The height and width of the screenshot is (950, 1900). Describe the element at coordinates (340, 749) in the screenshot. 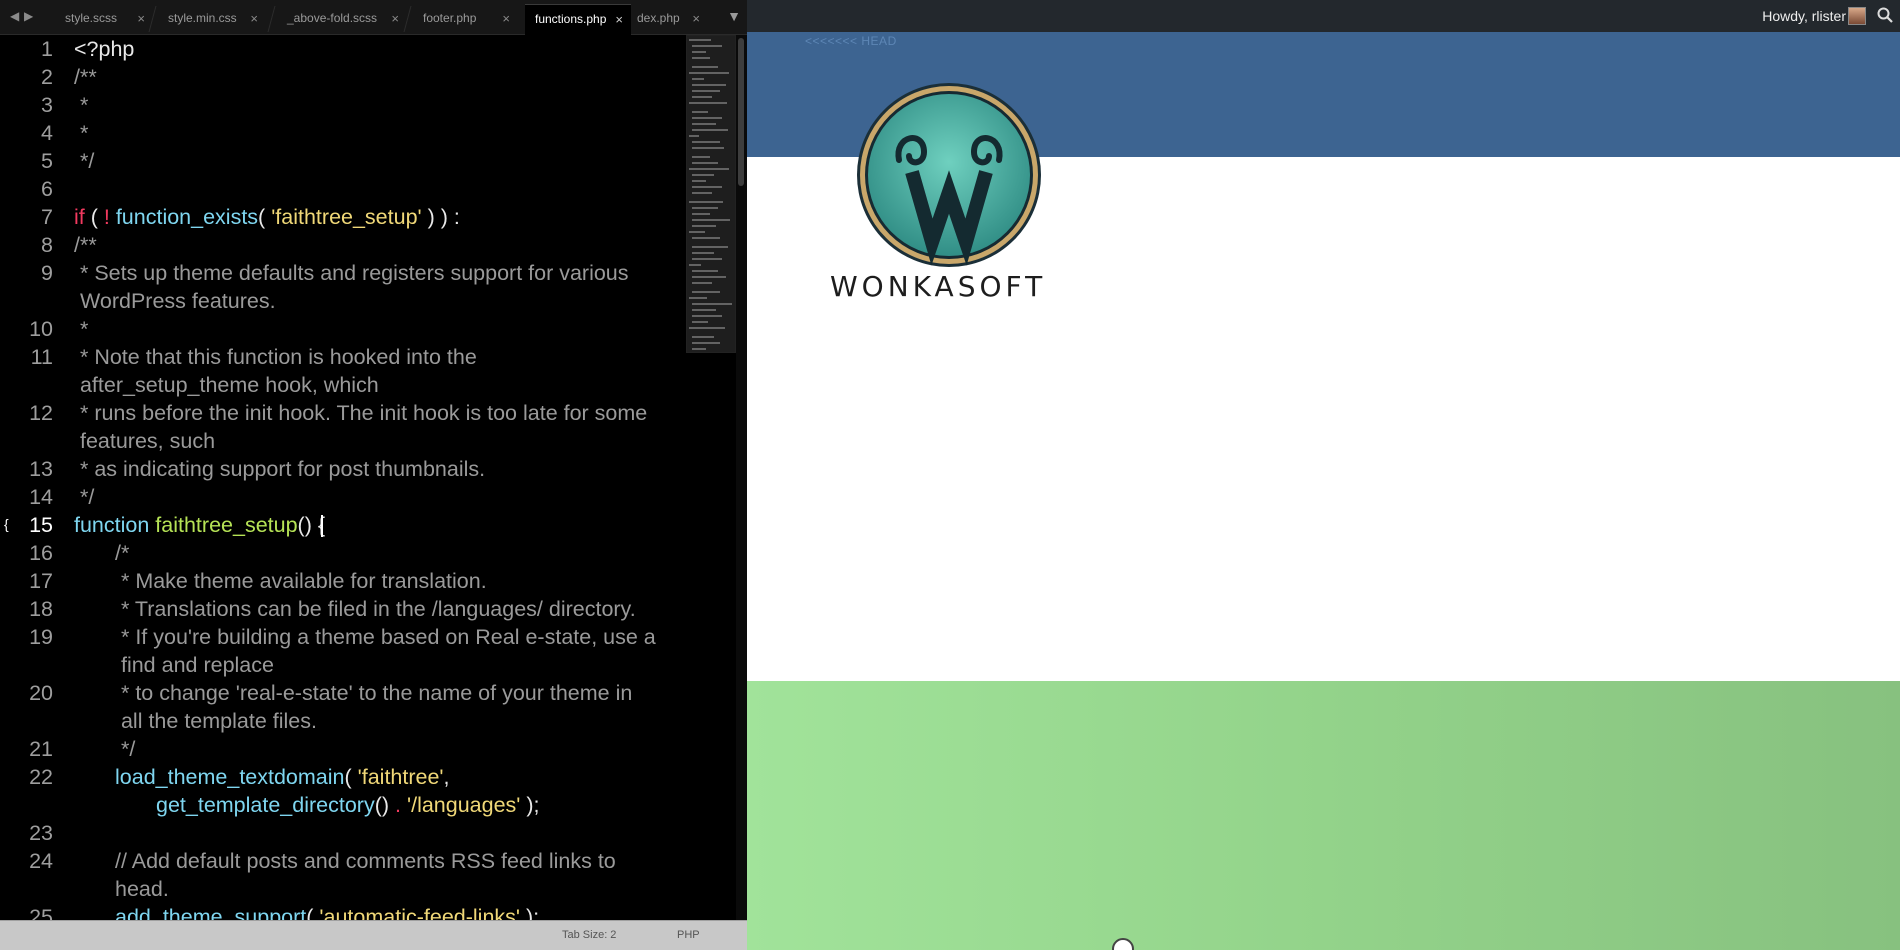

I see `code-line: 21 */` at that location.